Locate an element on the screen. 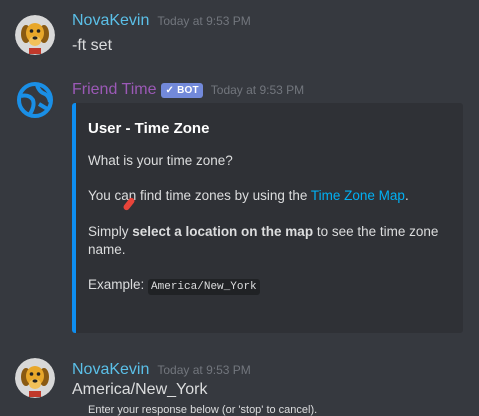 This screenshot has height=416, width=479. embed-simply-line-2: name. is located at coordinates (107, 249).